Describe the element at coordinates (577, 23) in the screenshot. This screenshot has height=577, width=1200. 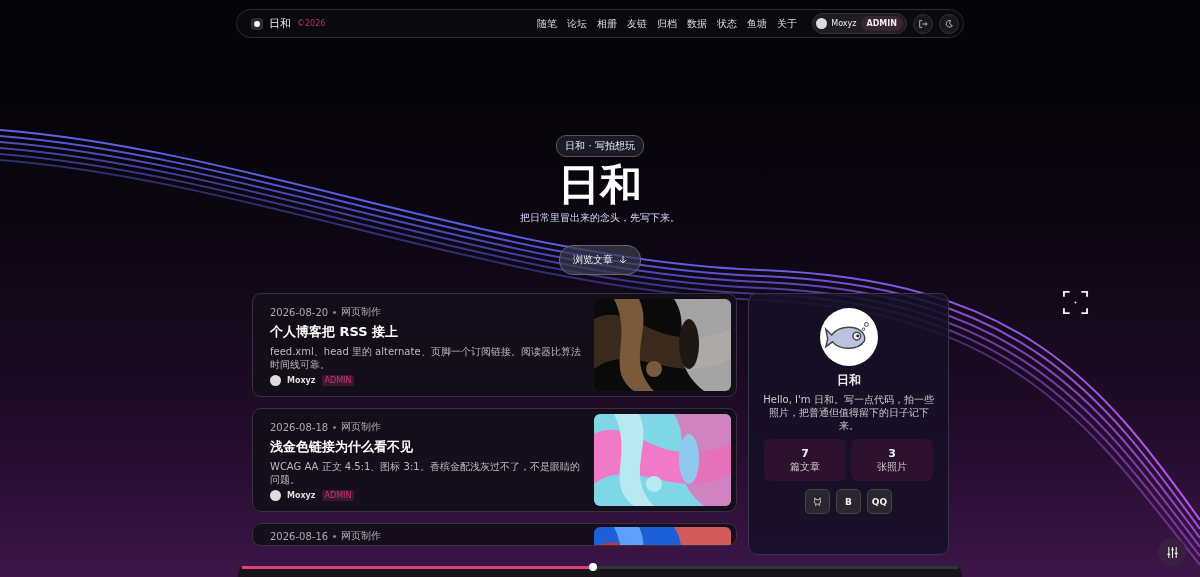
I see `nav-link: 论坛` at that location.